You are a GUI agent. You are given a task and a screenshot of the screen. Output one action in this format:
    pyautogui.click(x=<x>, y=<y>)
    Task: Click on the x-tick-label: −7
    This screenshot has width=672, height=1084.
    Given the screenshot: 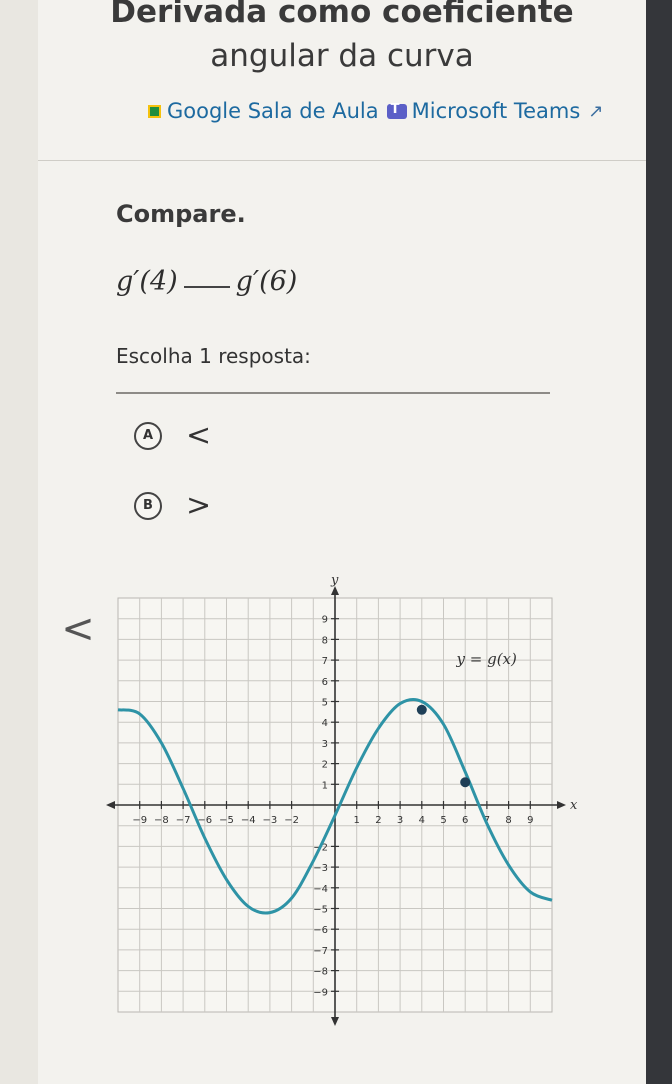 What is the action you would take?
    pyautogui.click(x=183, y=820)
    